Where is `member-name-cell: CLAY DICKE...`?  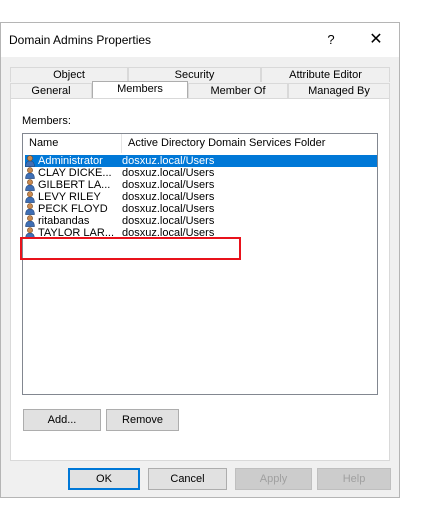
member-name-cell: CLAY DICKE... is located at coordinates (73, 173).